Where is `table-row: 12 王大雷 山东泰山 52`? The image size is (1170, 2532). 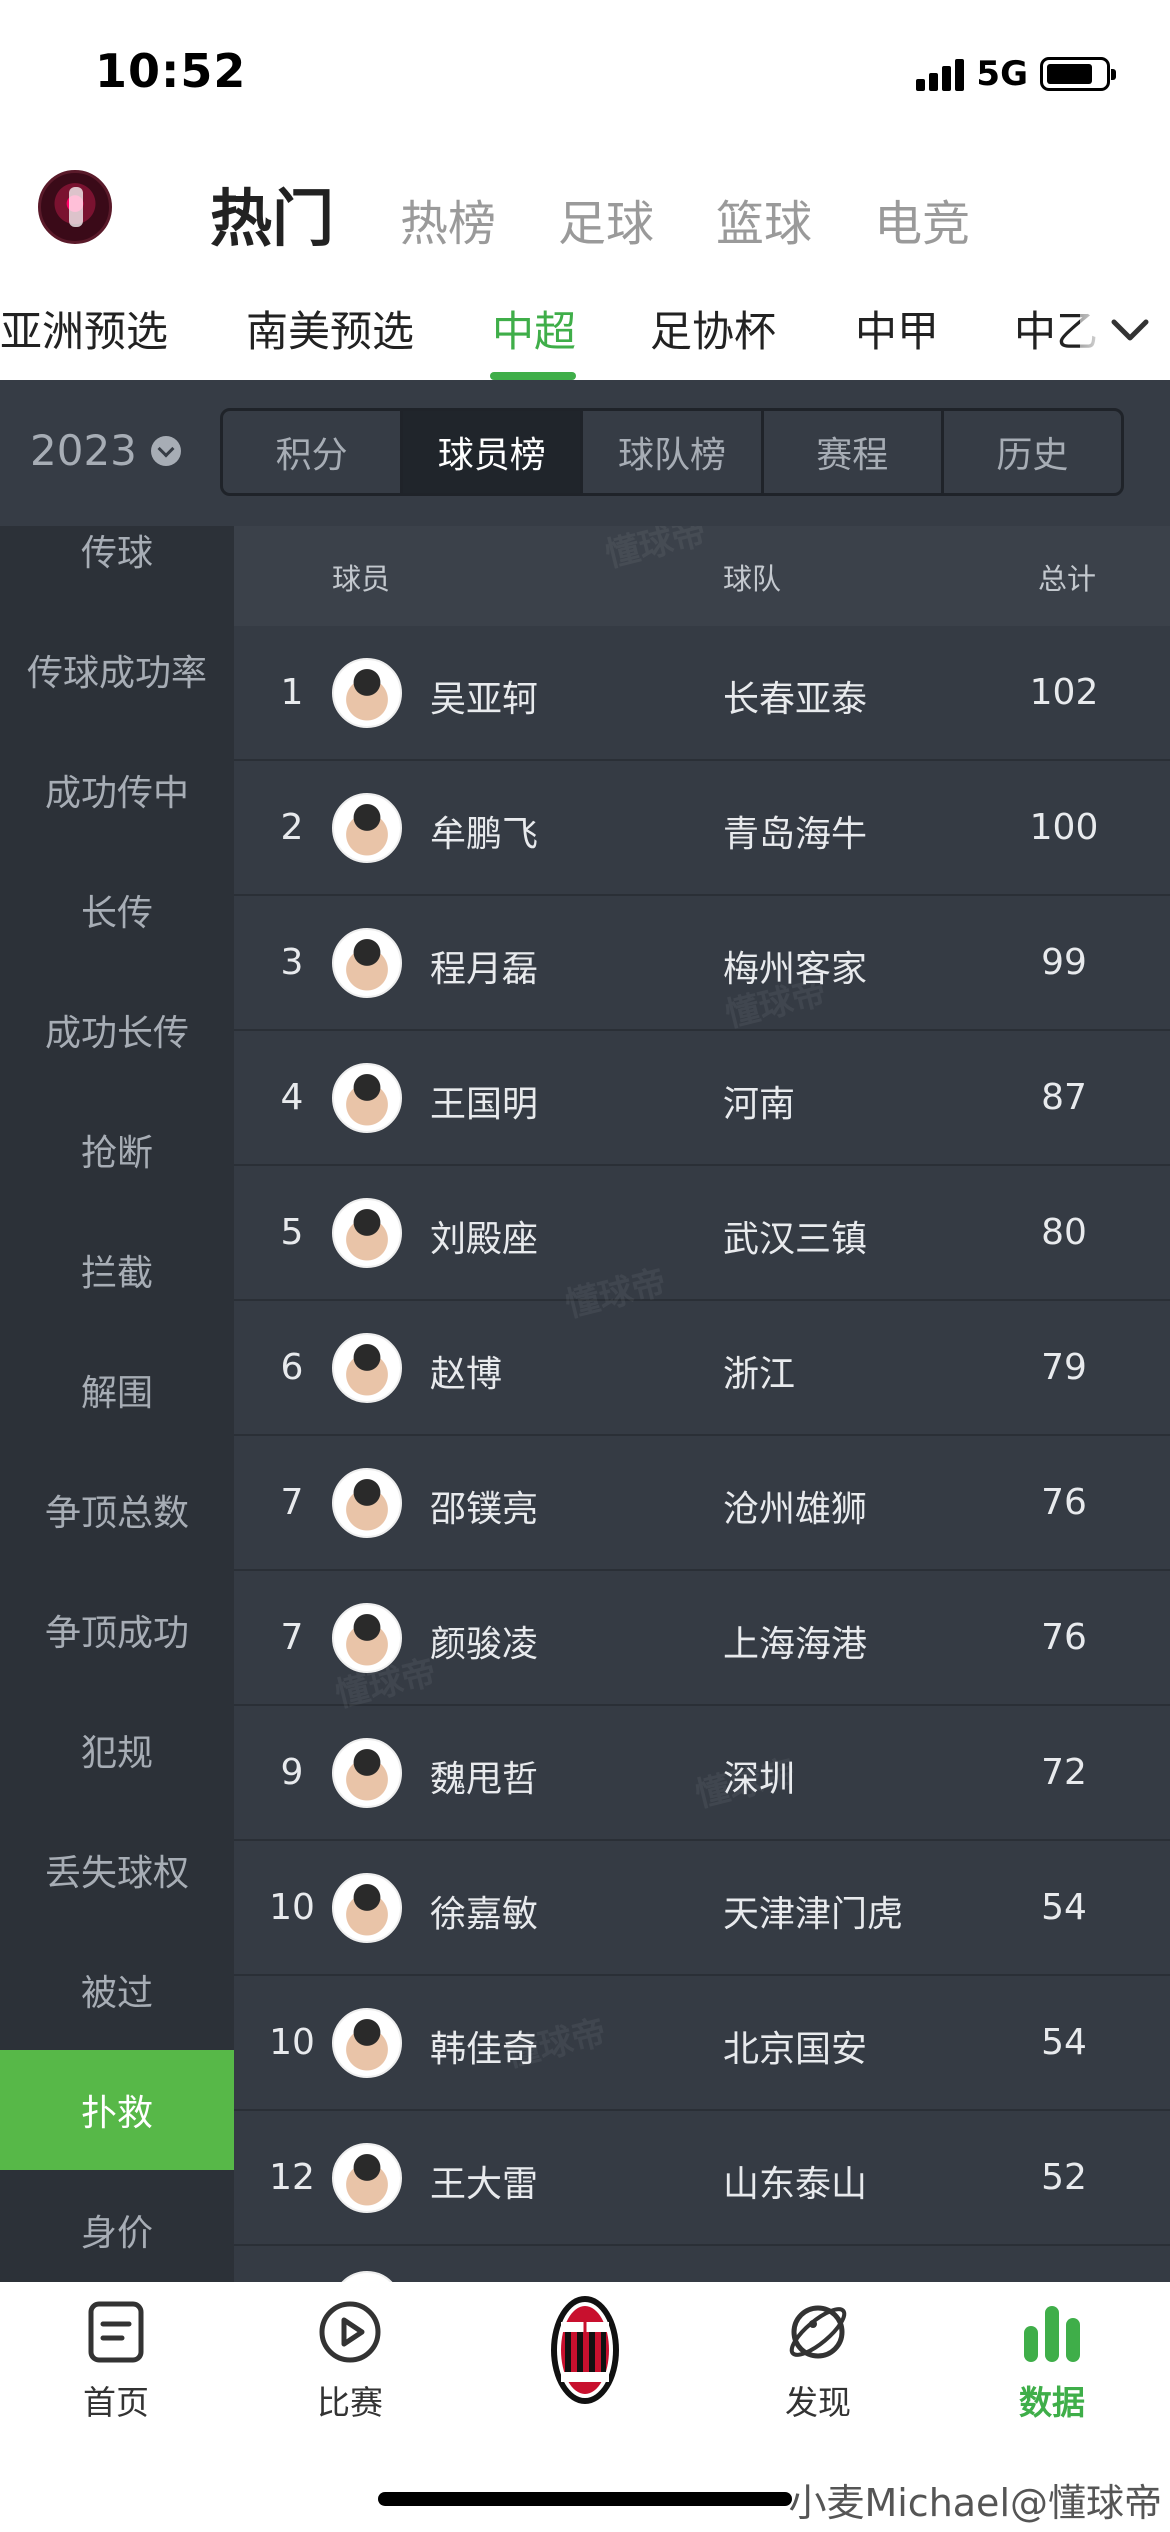 table-row: 12 王大雷 山东泰山 52 is located at coordinates (702, 2178).